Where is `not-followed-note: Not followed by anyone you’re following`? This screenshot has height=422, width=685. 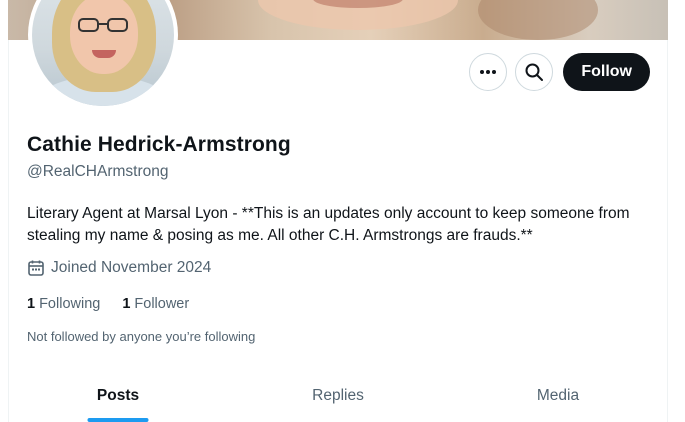
not-followed-note: Not followed by anyone you’re following is located at coordinates (141, 336).